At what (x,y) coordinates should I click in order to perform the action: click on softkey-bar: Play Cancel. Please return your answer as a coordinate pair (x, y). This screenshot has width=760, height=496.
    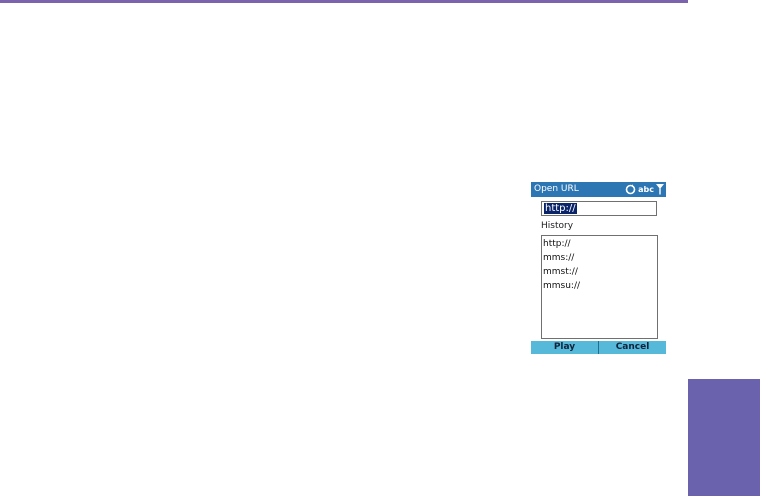
    Looking at the image, I should click on (598, 347).